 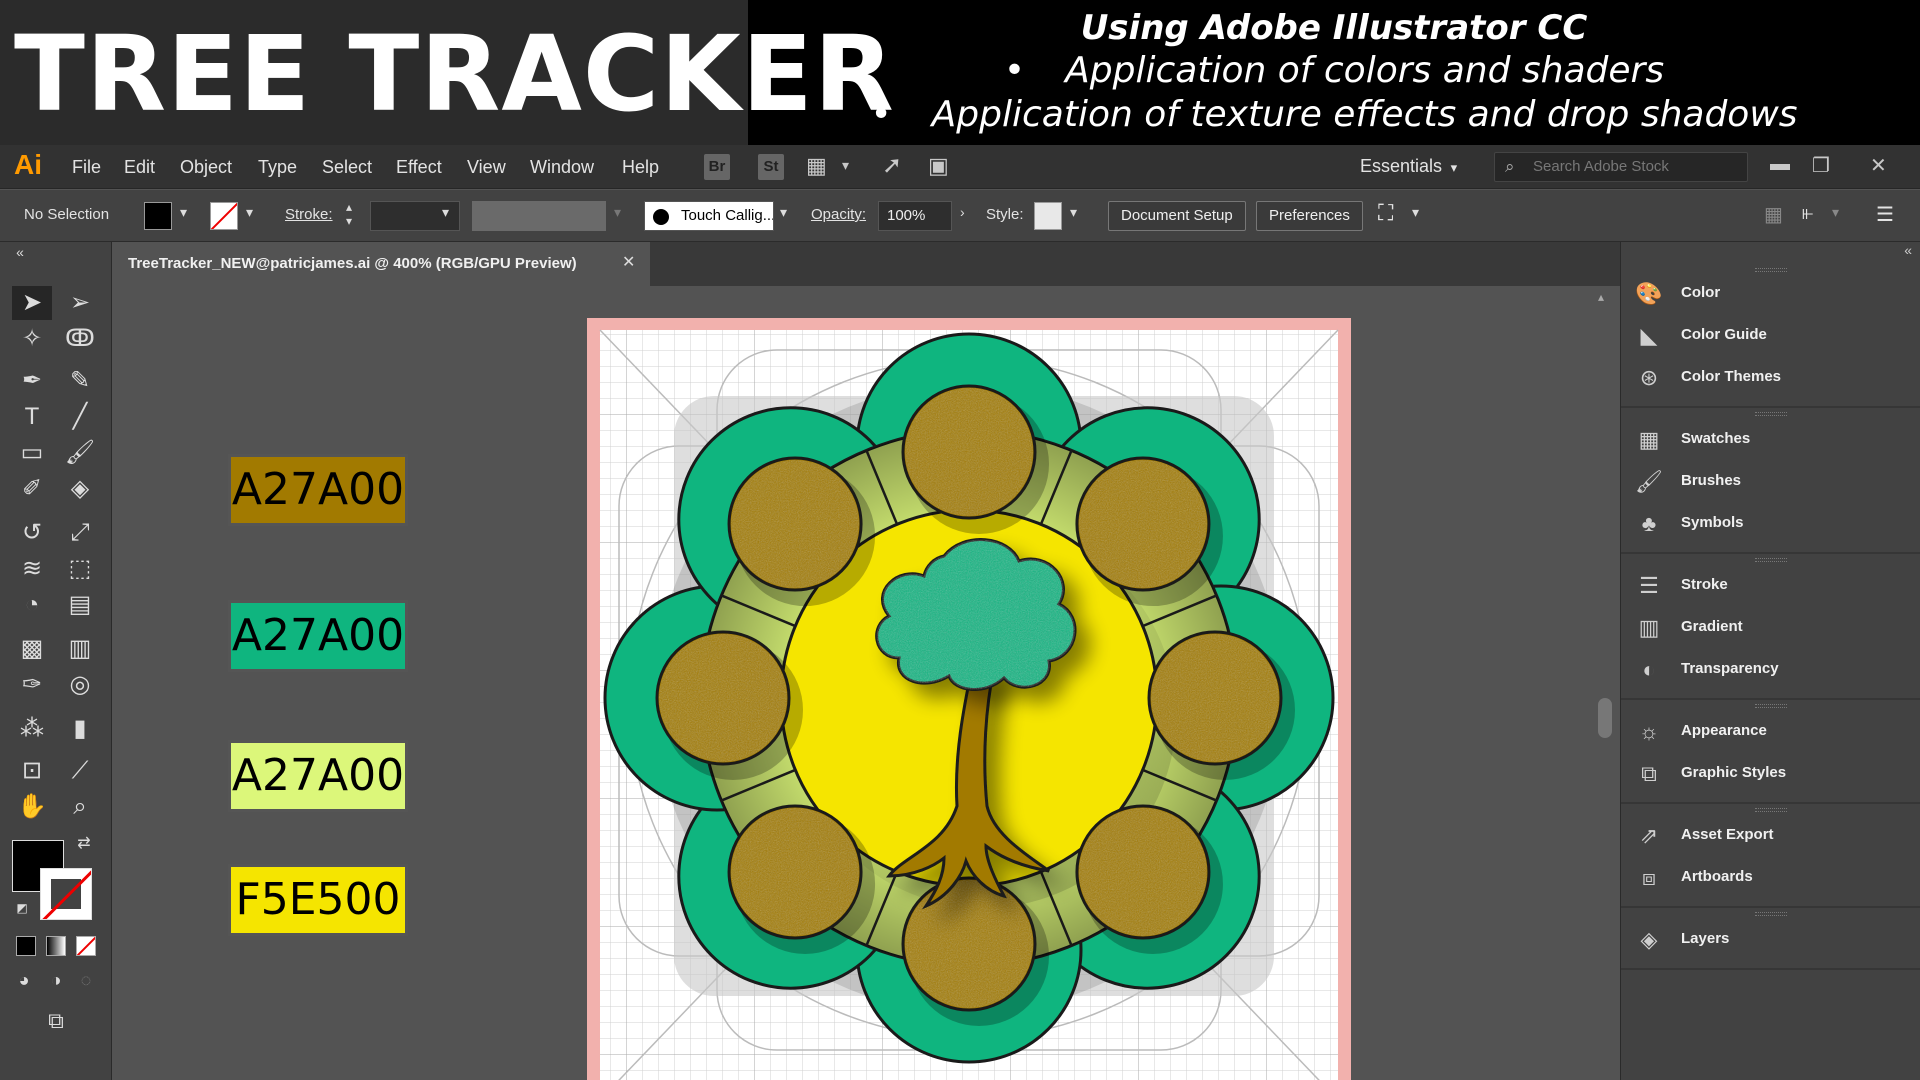 What do you see at coordinates (26, 946) in the screenshot?
I see `color-mode-icon` at bounding box center [26, 946].